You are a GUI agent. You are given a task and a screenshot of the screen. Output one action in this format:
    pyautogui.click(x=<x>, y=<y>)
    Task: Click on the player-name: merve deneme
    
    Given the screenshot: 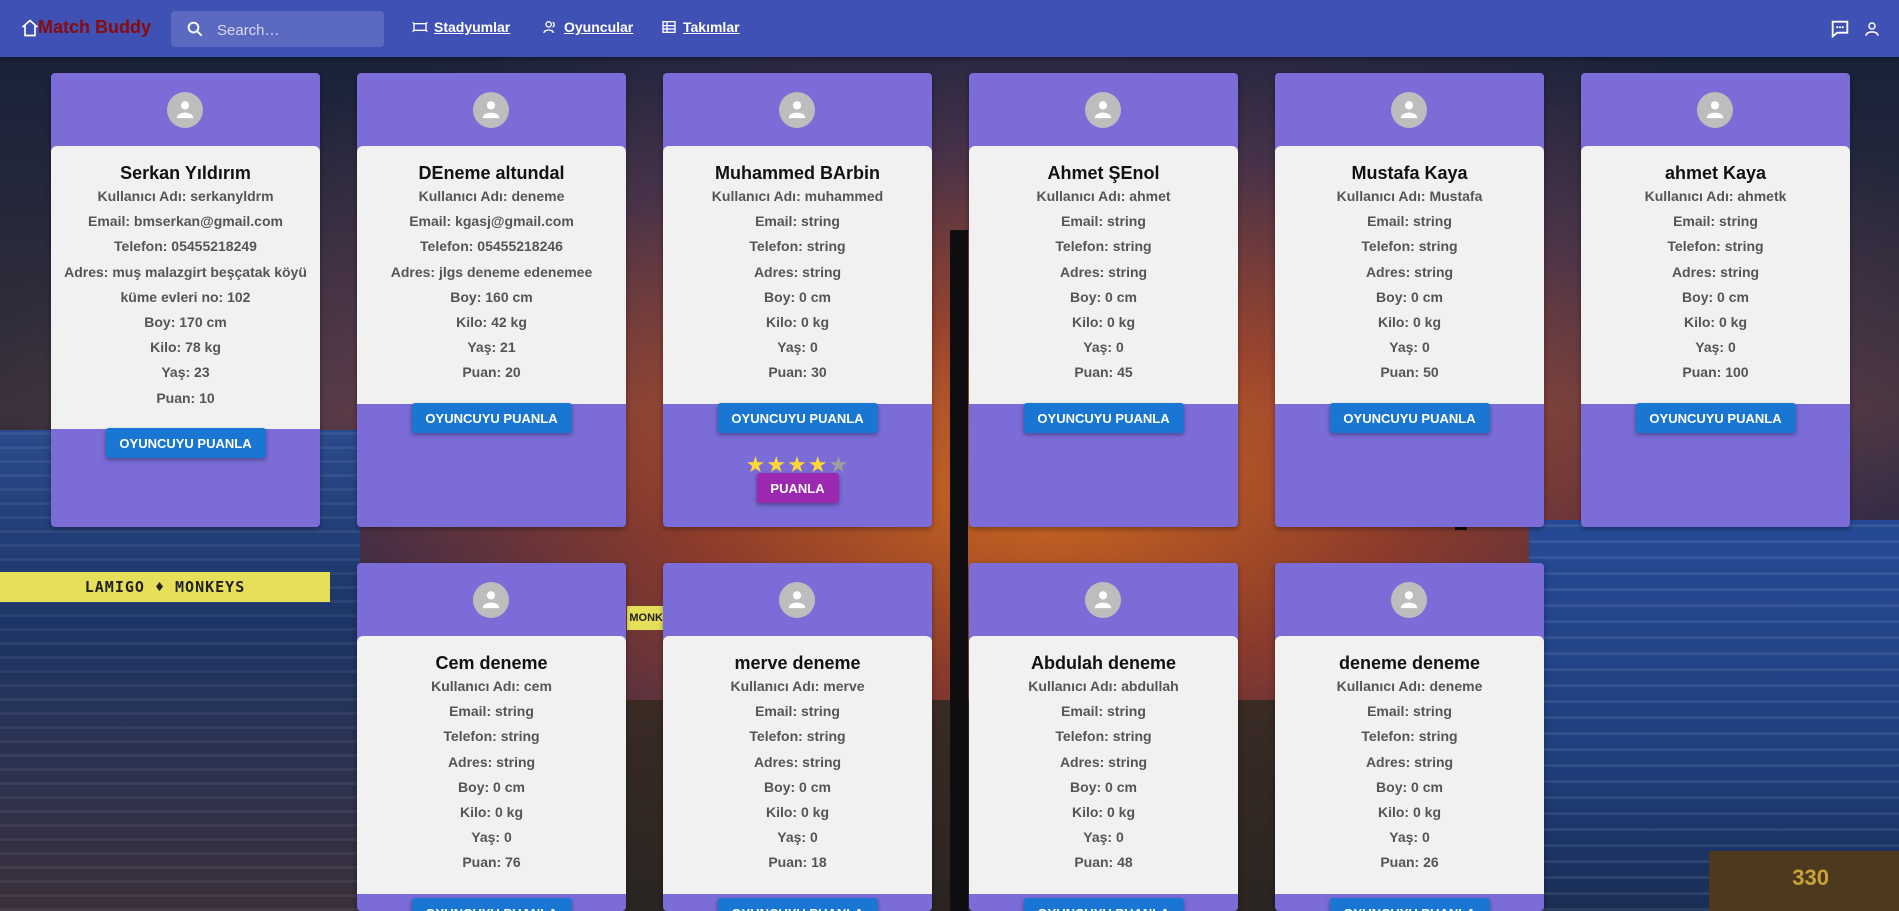 What is the action you would take?
    pyautogui.click(x=797, y=663)
    